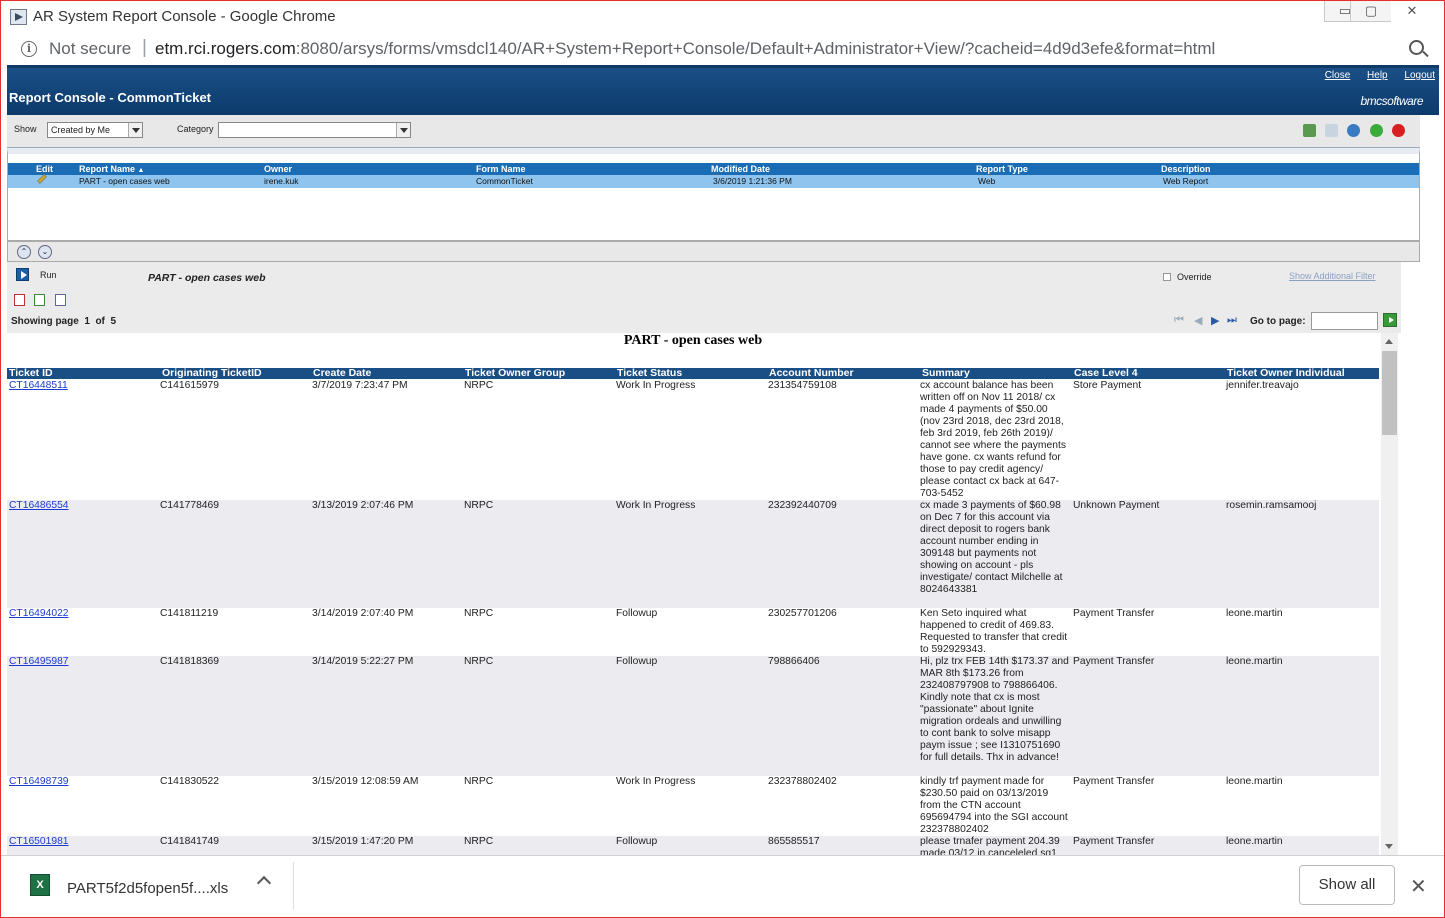  Describe the element at coordinates (363, 505) in the screenshot. I see `cell-date: 3/13/2019 2:07:46 PM` at that location.